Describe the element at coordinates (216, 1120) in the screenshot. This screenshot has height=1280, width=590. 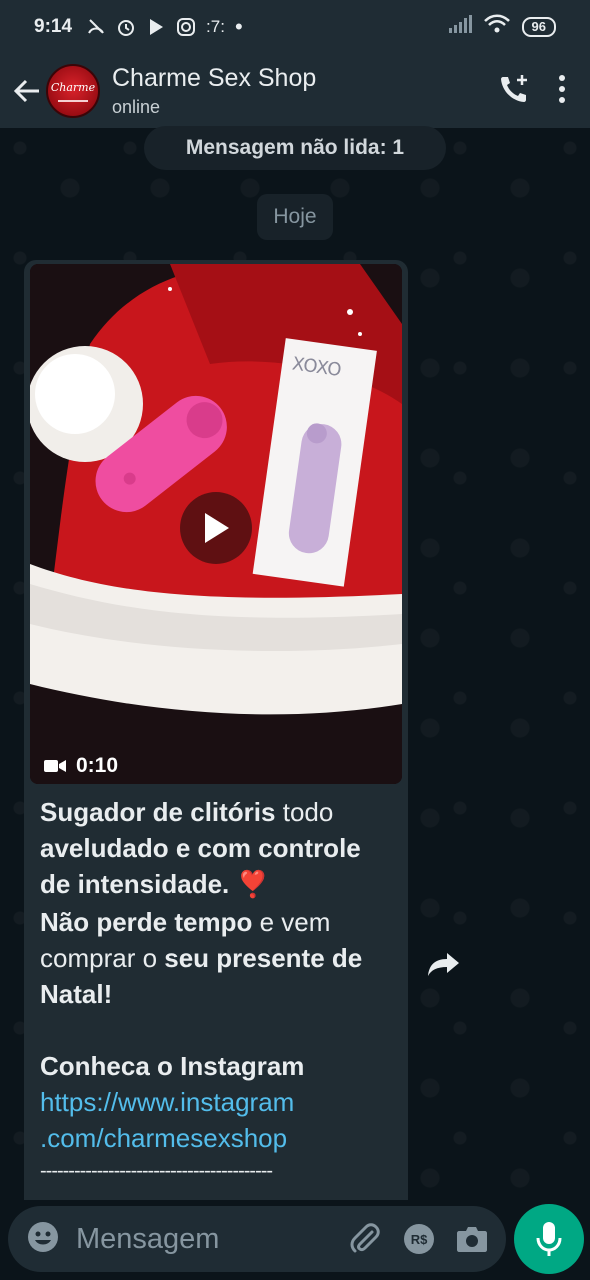
I see `instagram-link: https://www.instagram .com/charmesexshop` at that location.